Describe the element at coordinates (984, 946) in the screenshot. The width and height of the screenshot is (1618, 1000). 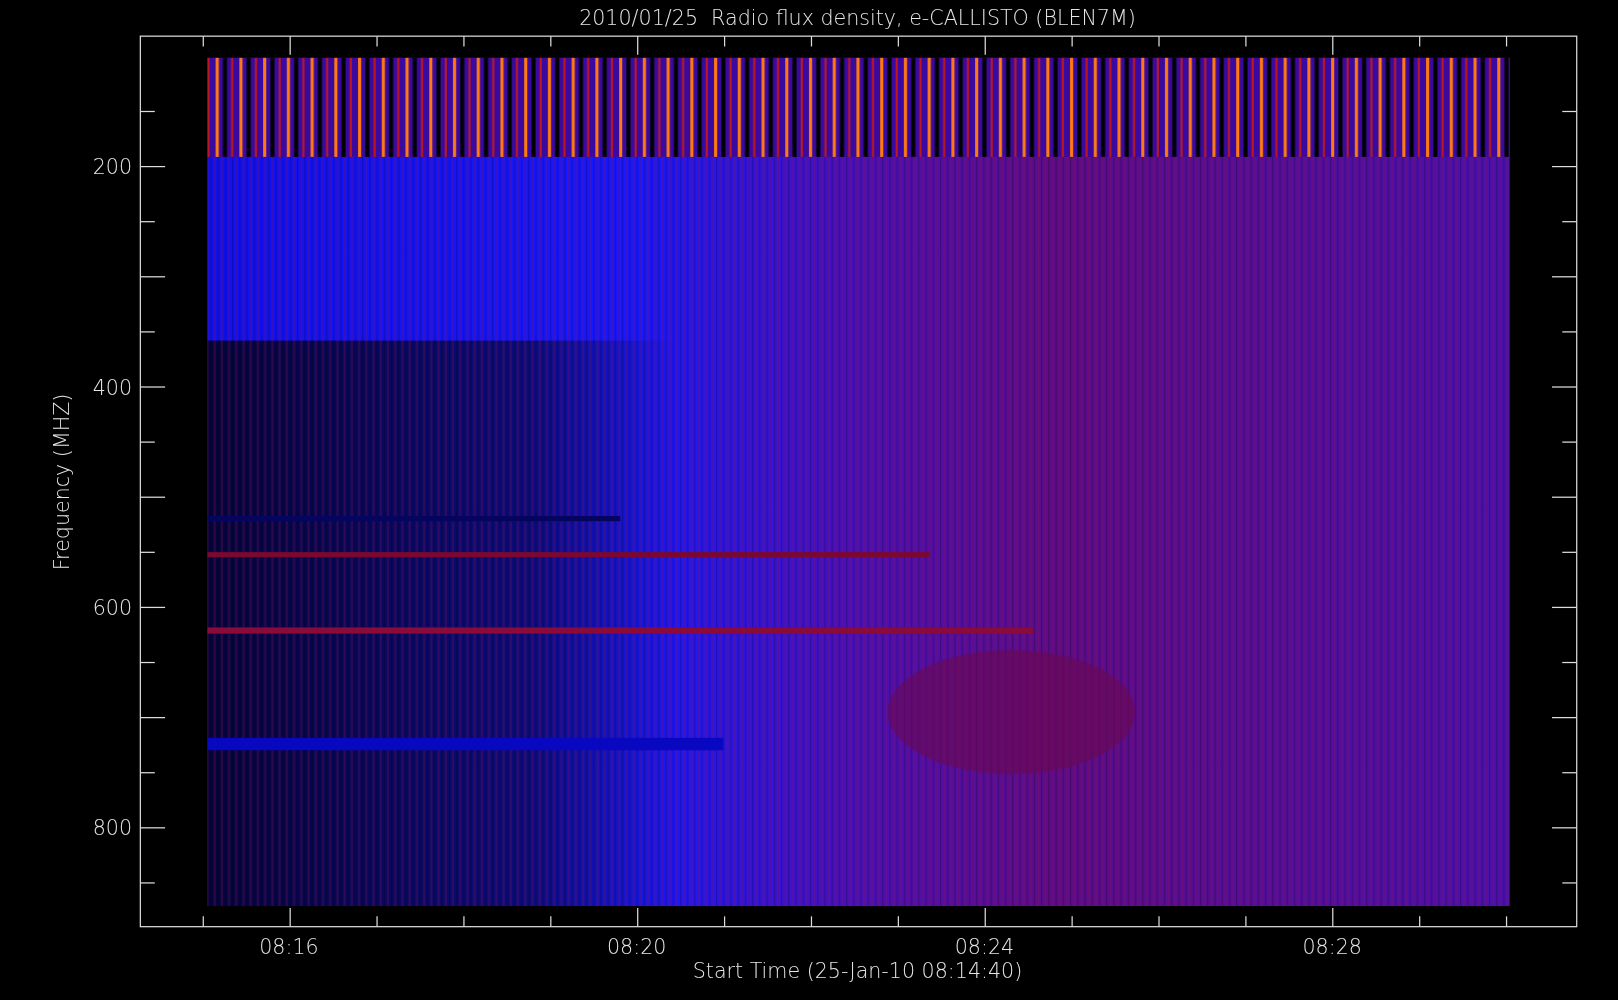
I see `x-tick-label: 08:24` at that location.